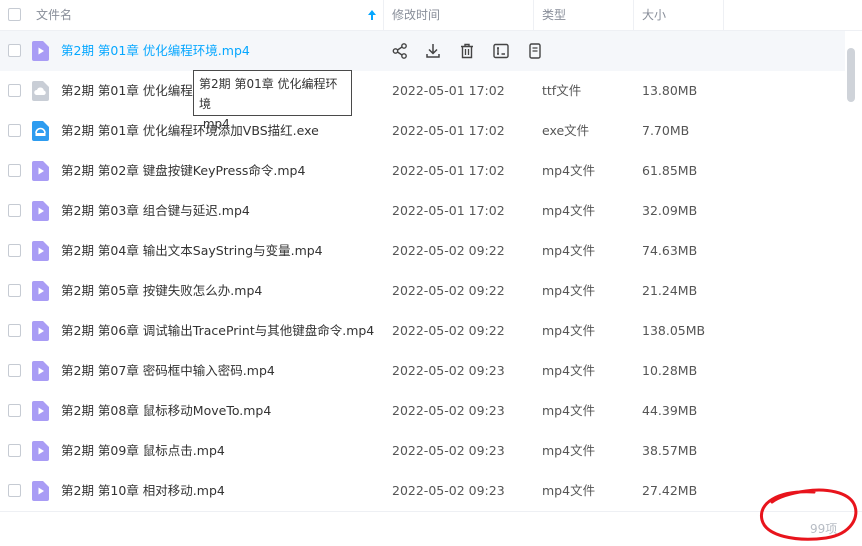 The width and height of the screenshot is (862, 546). I want to click on file-name: 第2期 第10章 相对移动.mp4, so click(143, 491).